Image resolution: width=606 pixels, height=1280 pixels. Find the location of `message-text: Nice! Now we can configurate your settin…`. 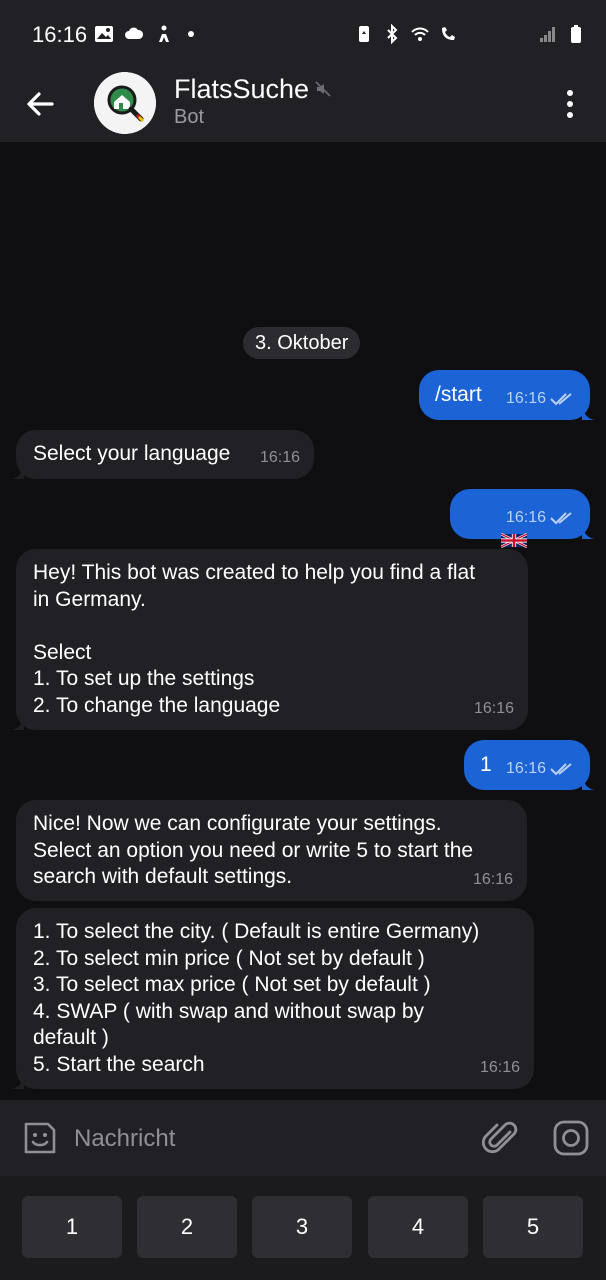

message-text: Nice! Now we can configurate your settin… is located at coordinates (253, 850).